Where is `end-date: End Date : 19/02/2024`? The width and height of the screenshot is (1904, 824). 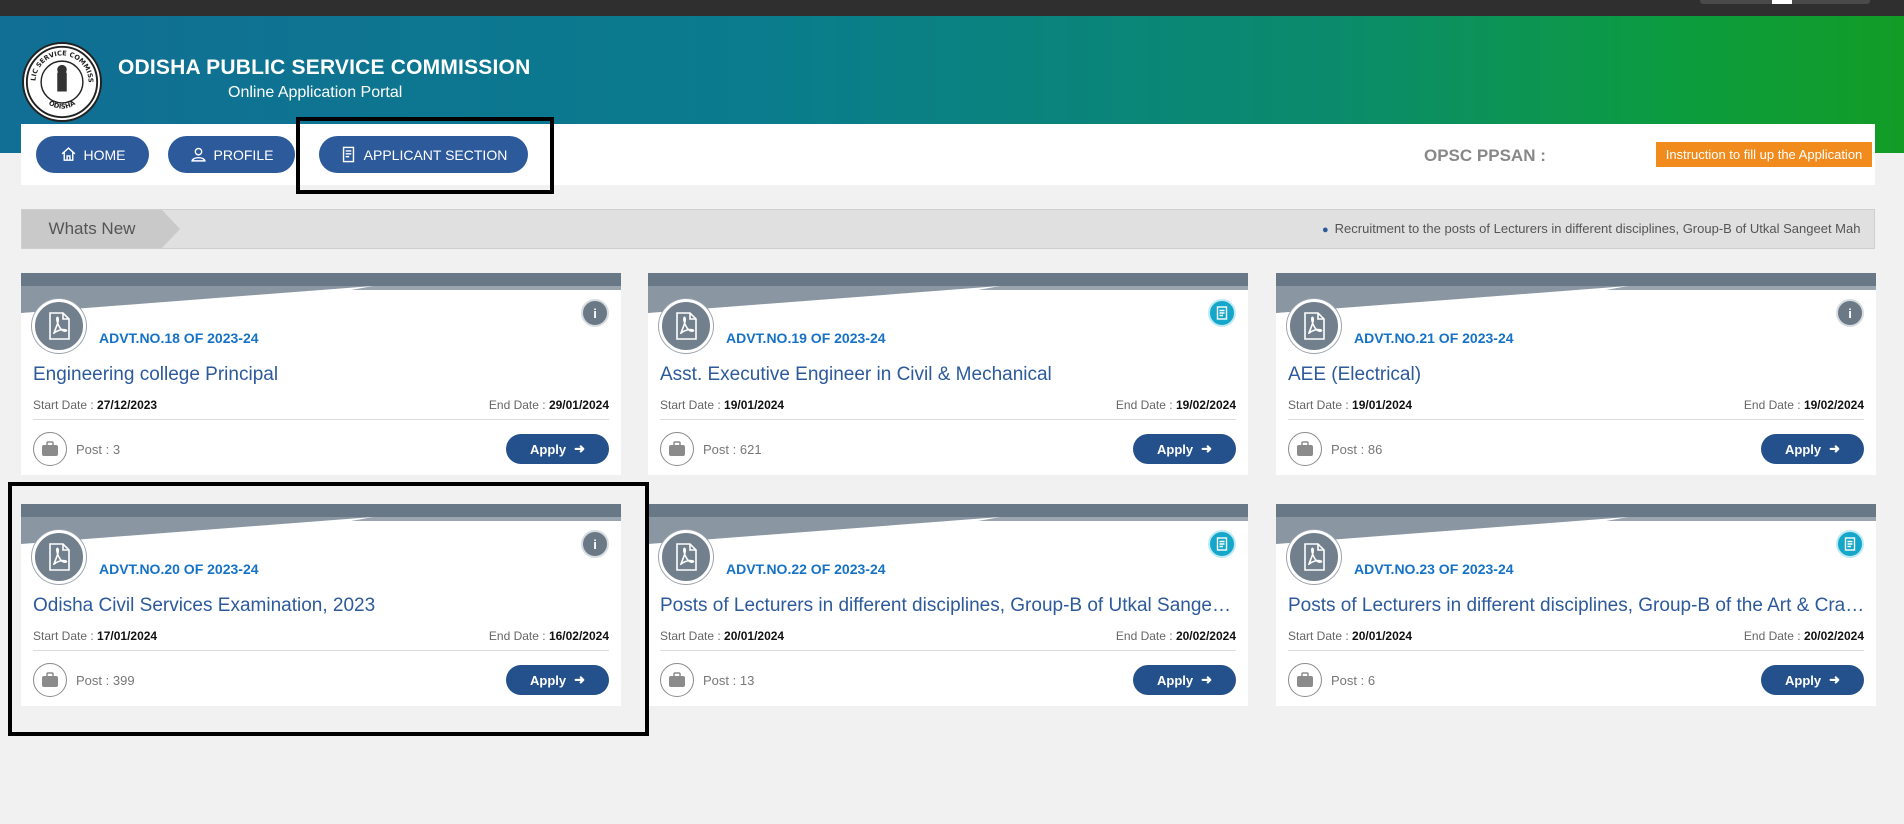
end-date: End Date : 19/02/2024 is located at coordinates (1804, 405).